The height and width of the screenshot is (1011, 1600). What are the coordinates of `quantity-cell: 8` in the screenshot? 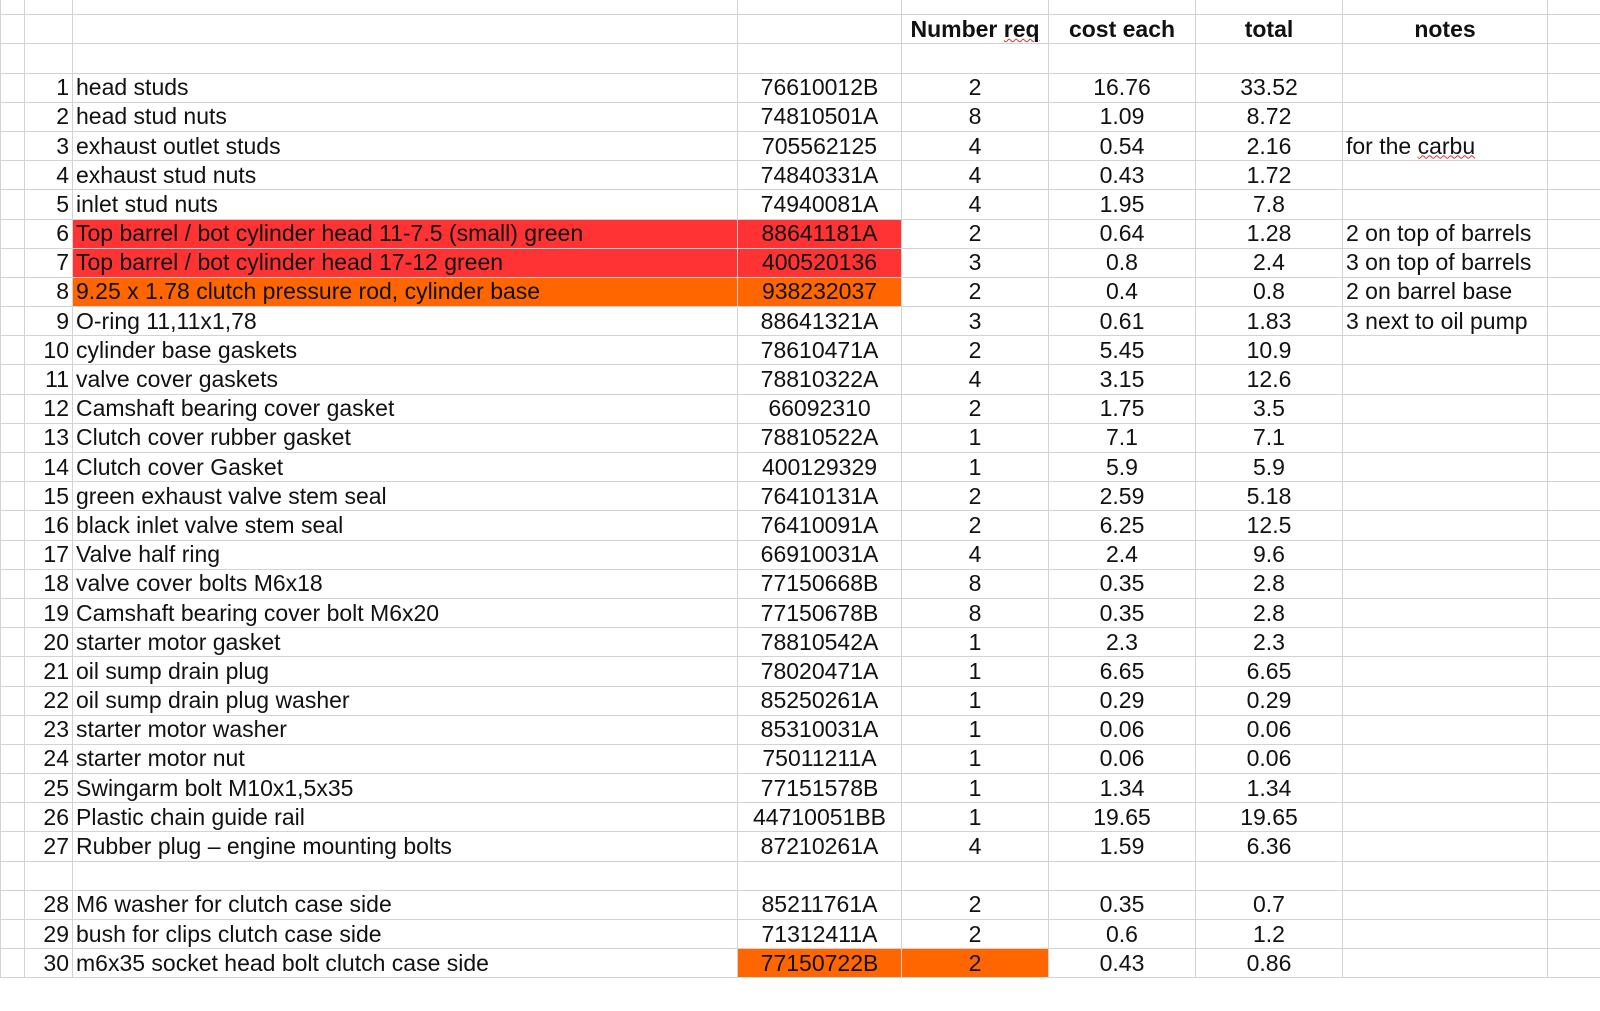 It's located at (975, 116).